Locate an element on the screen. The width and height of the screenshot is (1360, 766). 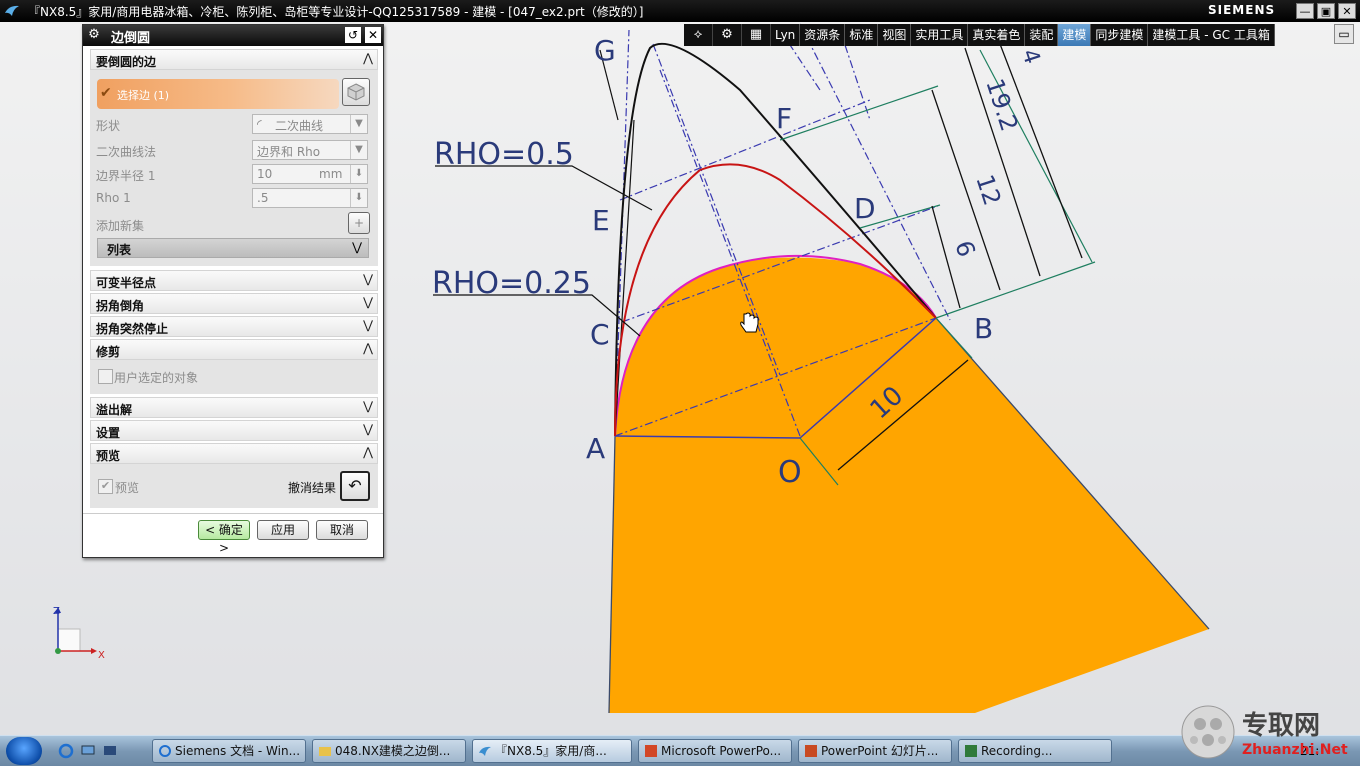
section-overflow: 溢出解 ⋁ is located at coordinates (234, 407).